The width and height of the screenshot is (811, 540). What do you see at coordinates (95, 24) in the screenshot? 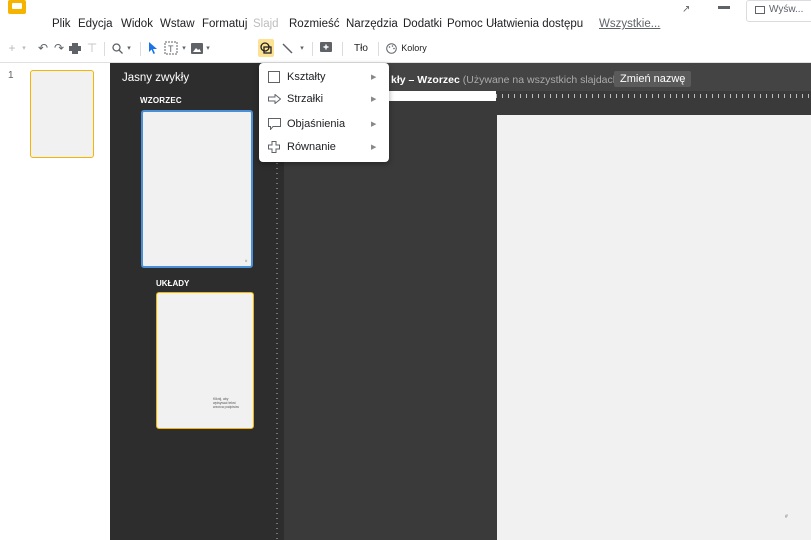
I see `menu-edit: Edycja` at bounding box center [95, 24].